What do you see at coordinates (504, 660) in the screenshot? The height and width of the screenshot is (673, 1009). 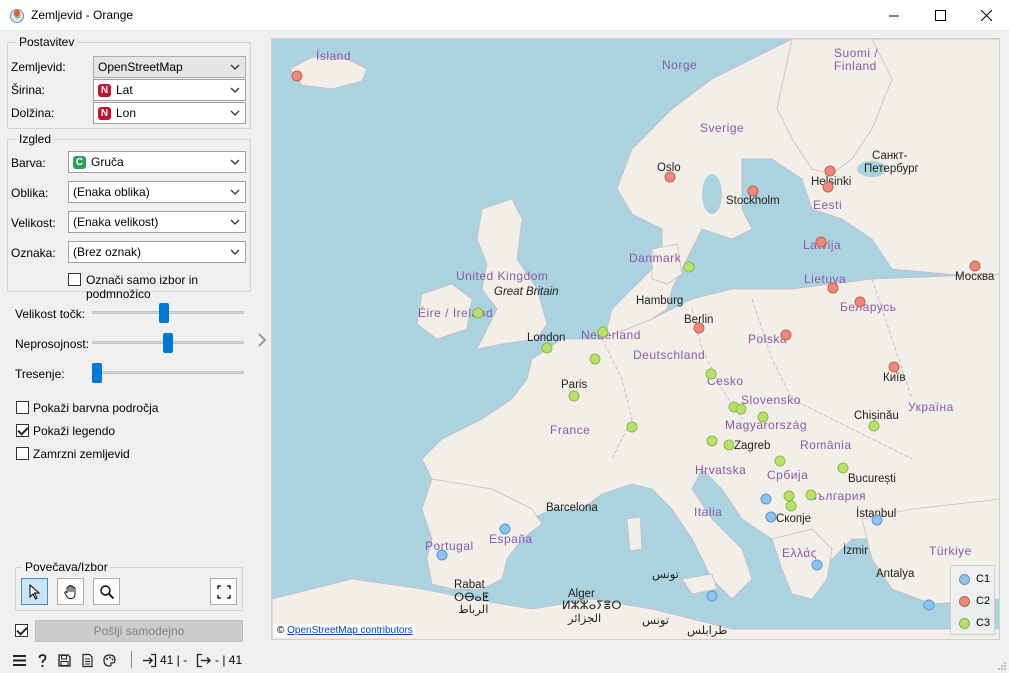 I see `status-bar: 41 | - - | 41` at bounding box center [504, 660].